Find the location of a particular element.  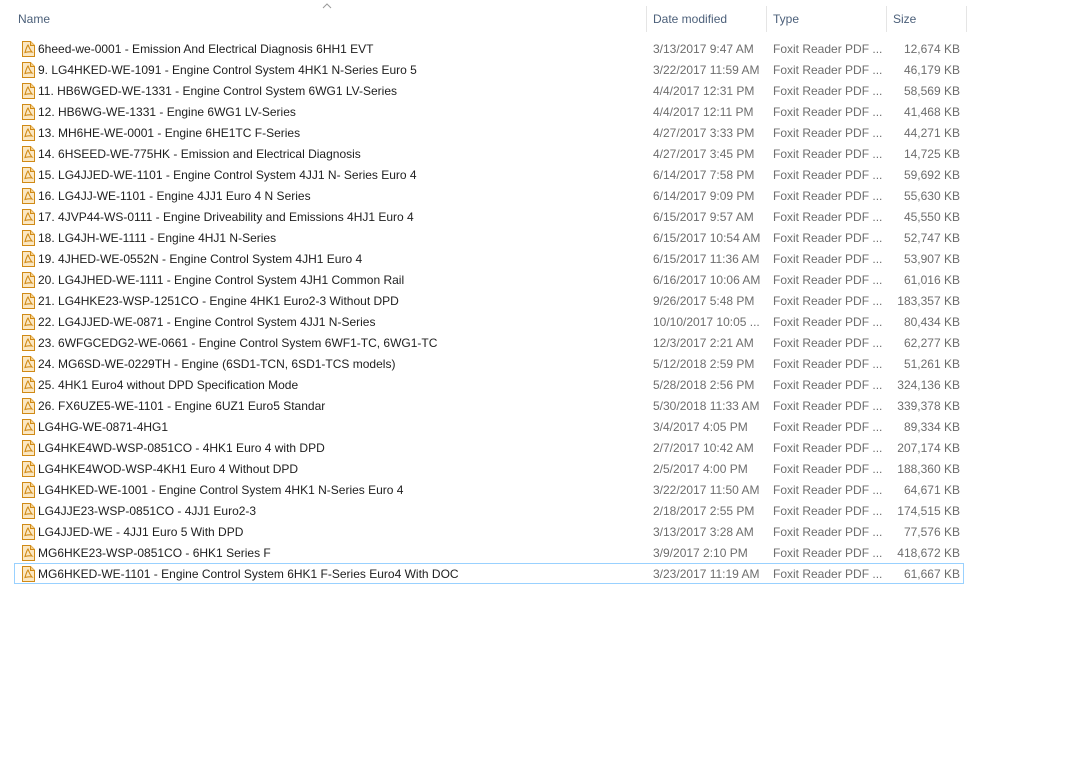

file-name: LG4HKE4WOD-WSP-4KH1 Euro 4 Without DPD is located at coordinates (168, 469).